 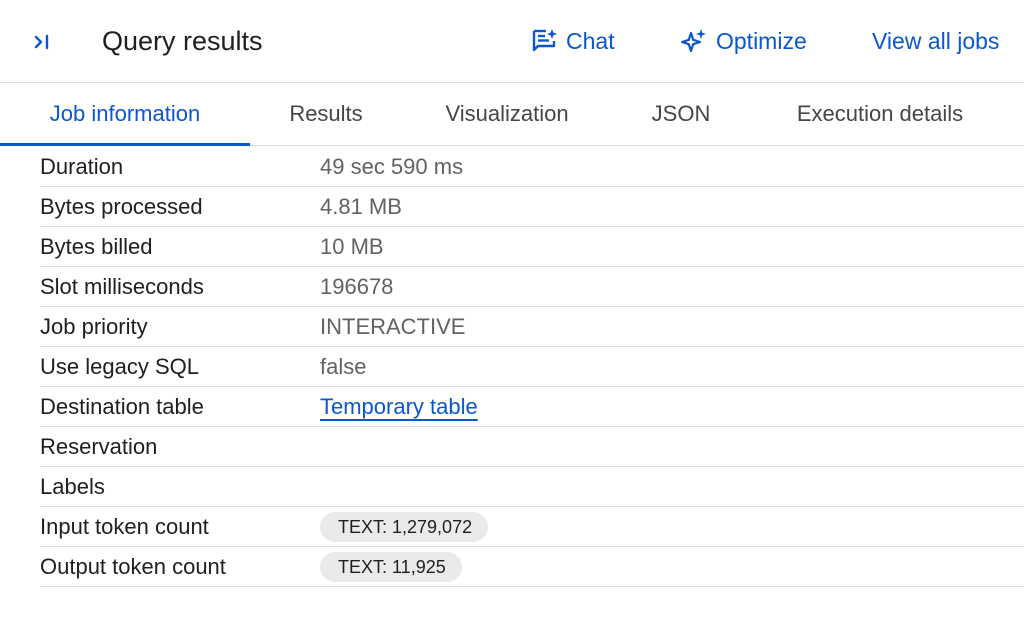 I want to click on view-all-jobs-link: View all jobs, so click(x=935, y=41).